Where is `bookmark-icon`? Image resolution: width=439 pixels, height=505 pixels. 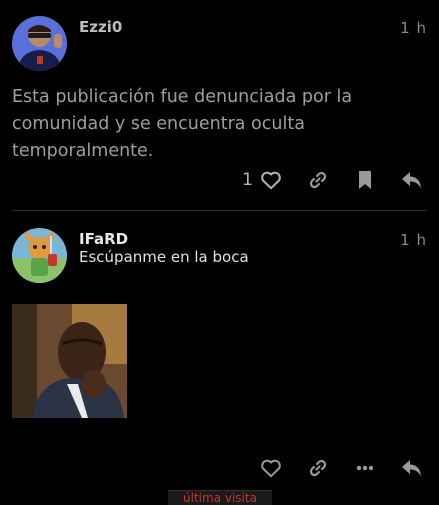
bookmark-icon is located at coordinates (365, 180).